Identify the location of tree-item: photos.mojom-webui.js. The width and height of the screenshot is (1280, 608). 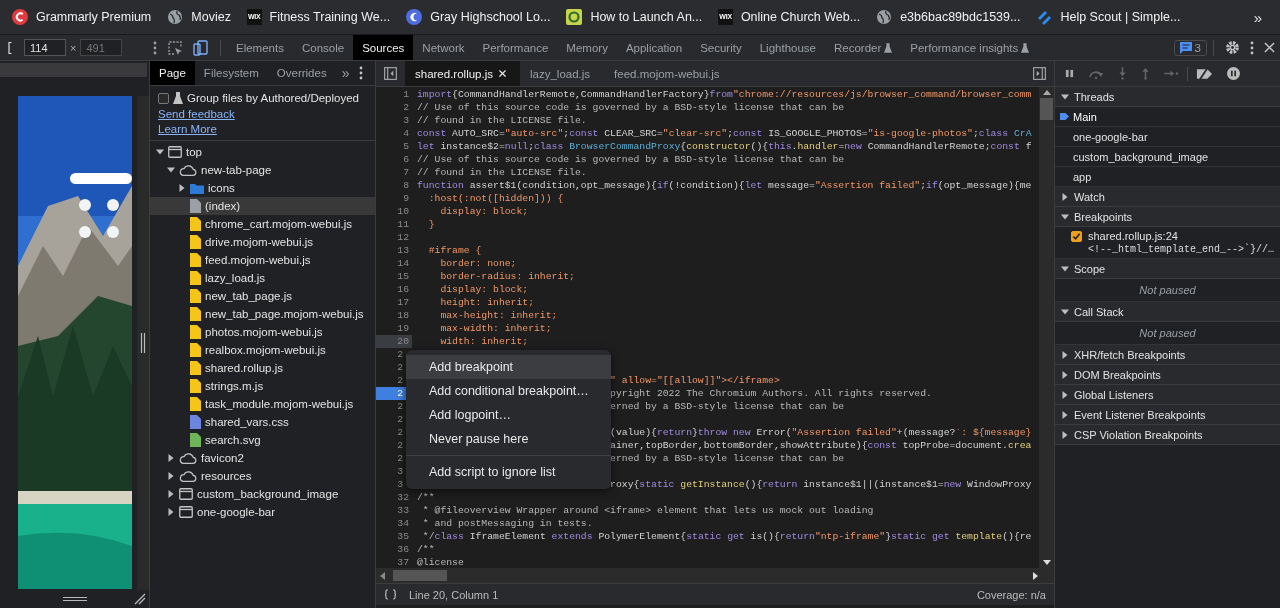
(262, 332).